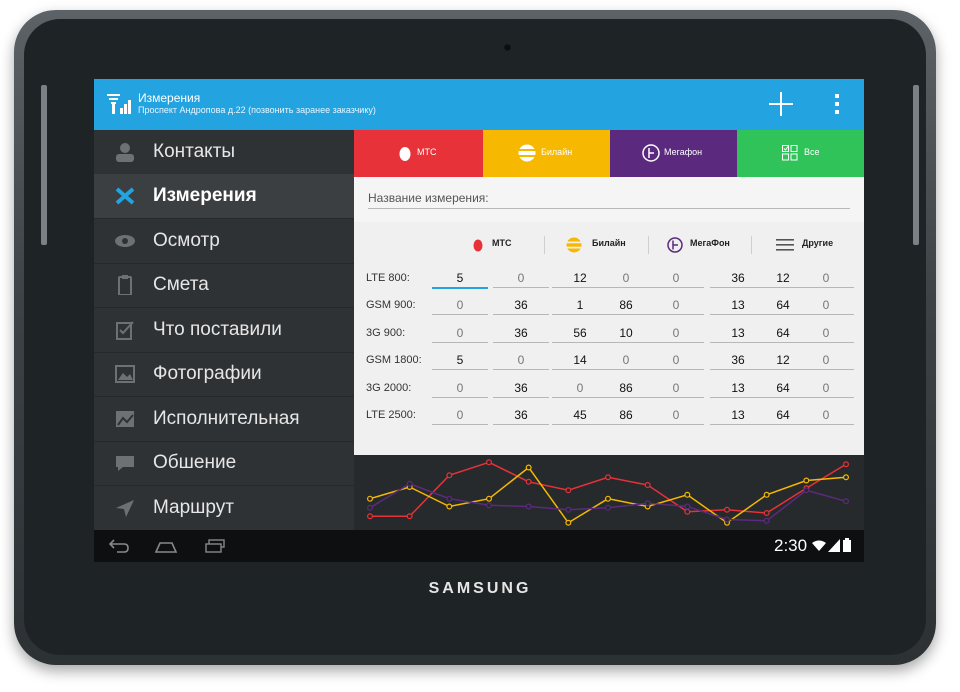 This screenshot has width=960, height=692. I want to click on sidebar-item-label: Смета, so click(181, 284).